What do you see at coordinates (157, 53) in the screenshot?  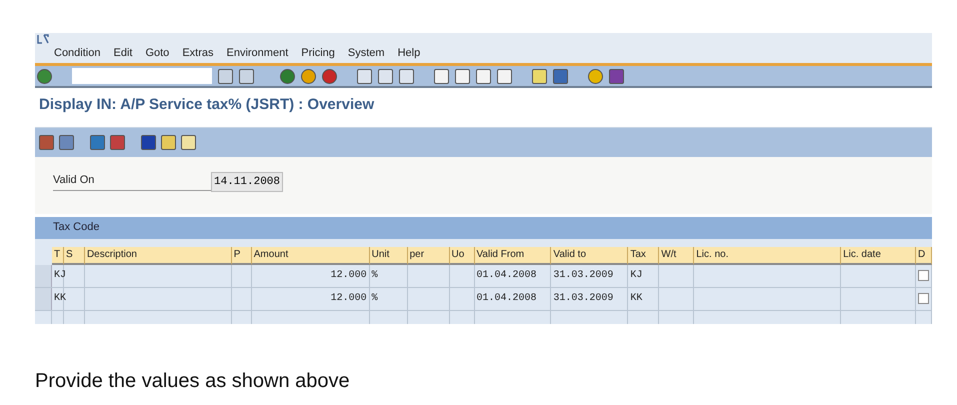 I see `menu-item: Goto` at bounding box center [157, 53].